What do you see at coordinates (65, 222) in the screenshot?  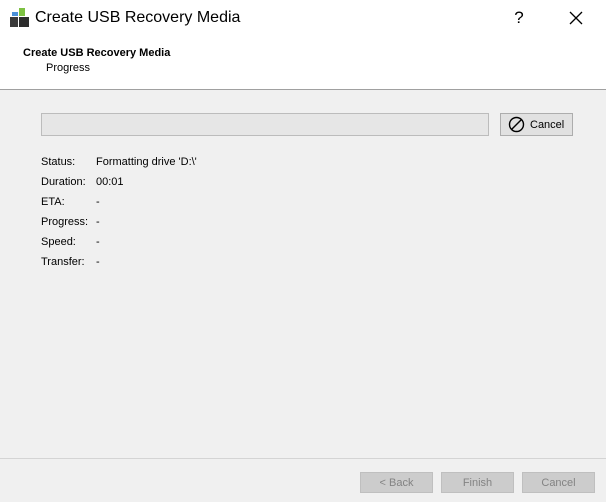 I see `info-label: Progress:` at bounding box center [65, 222].